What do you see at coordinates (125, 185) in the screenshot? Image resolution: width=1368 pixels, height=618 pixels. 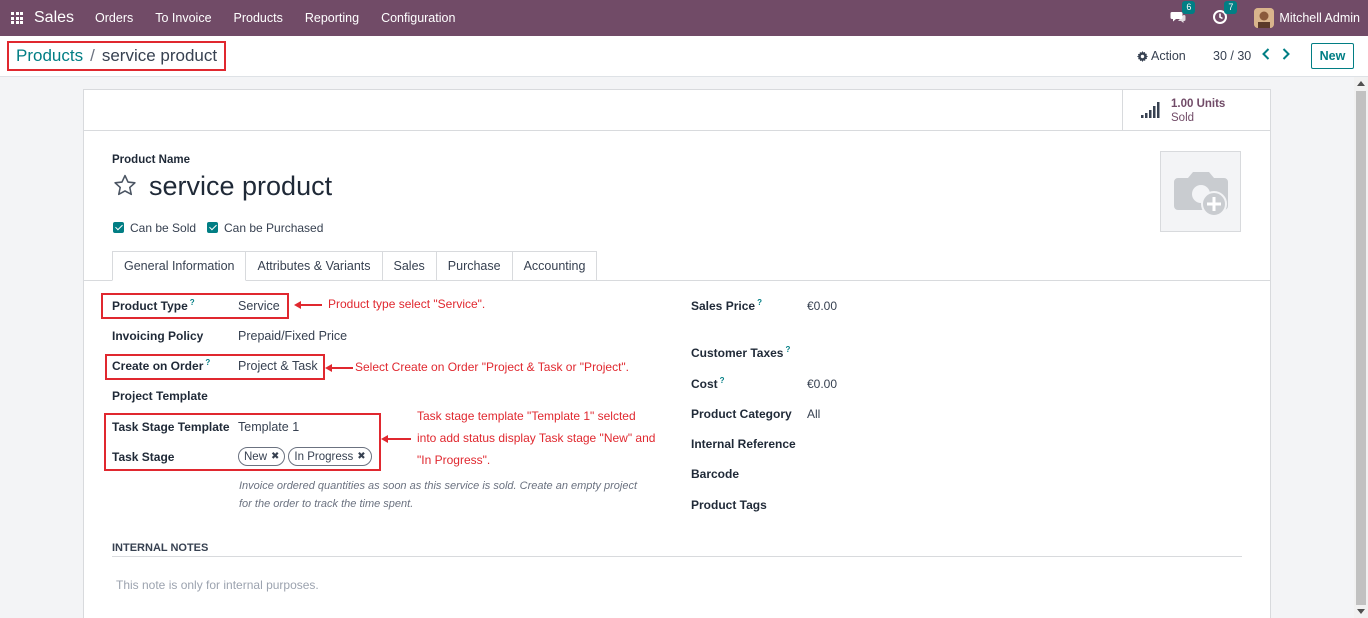 I see `favorite-star-icon` at bounding box center [125, 185].